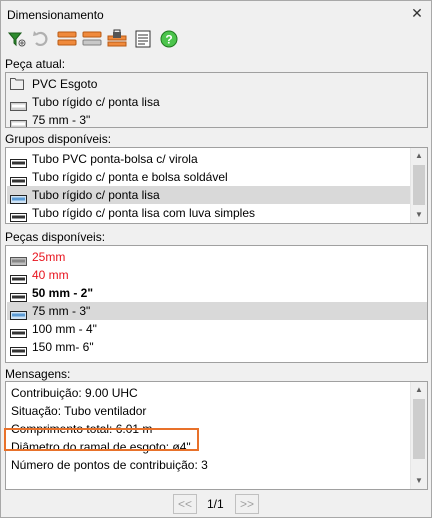  Describe the element at coordinates (217, 275) in the screenshot. I see `list-item: 40 mm` at that location.